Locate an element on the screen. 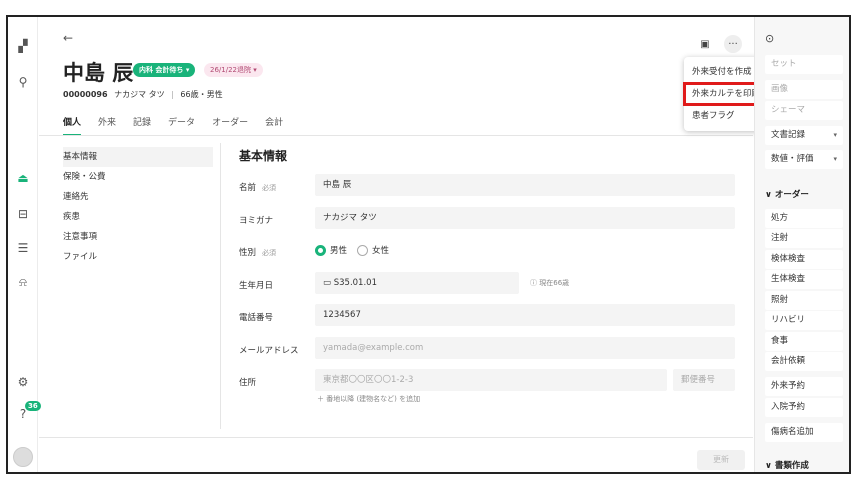 The image size is (859, 481). name-row: 名前 必須 中島 辰 is located at coordinates (489, 190).